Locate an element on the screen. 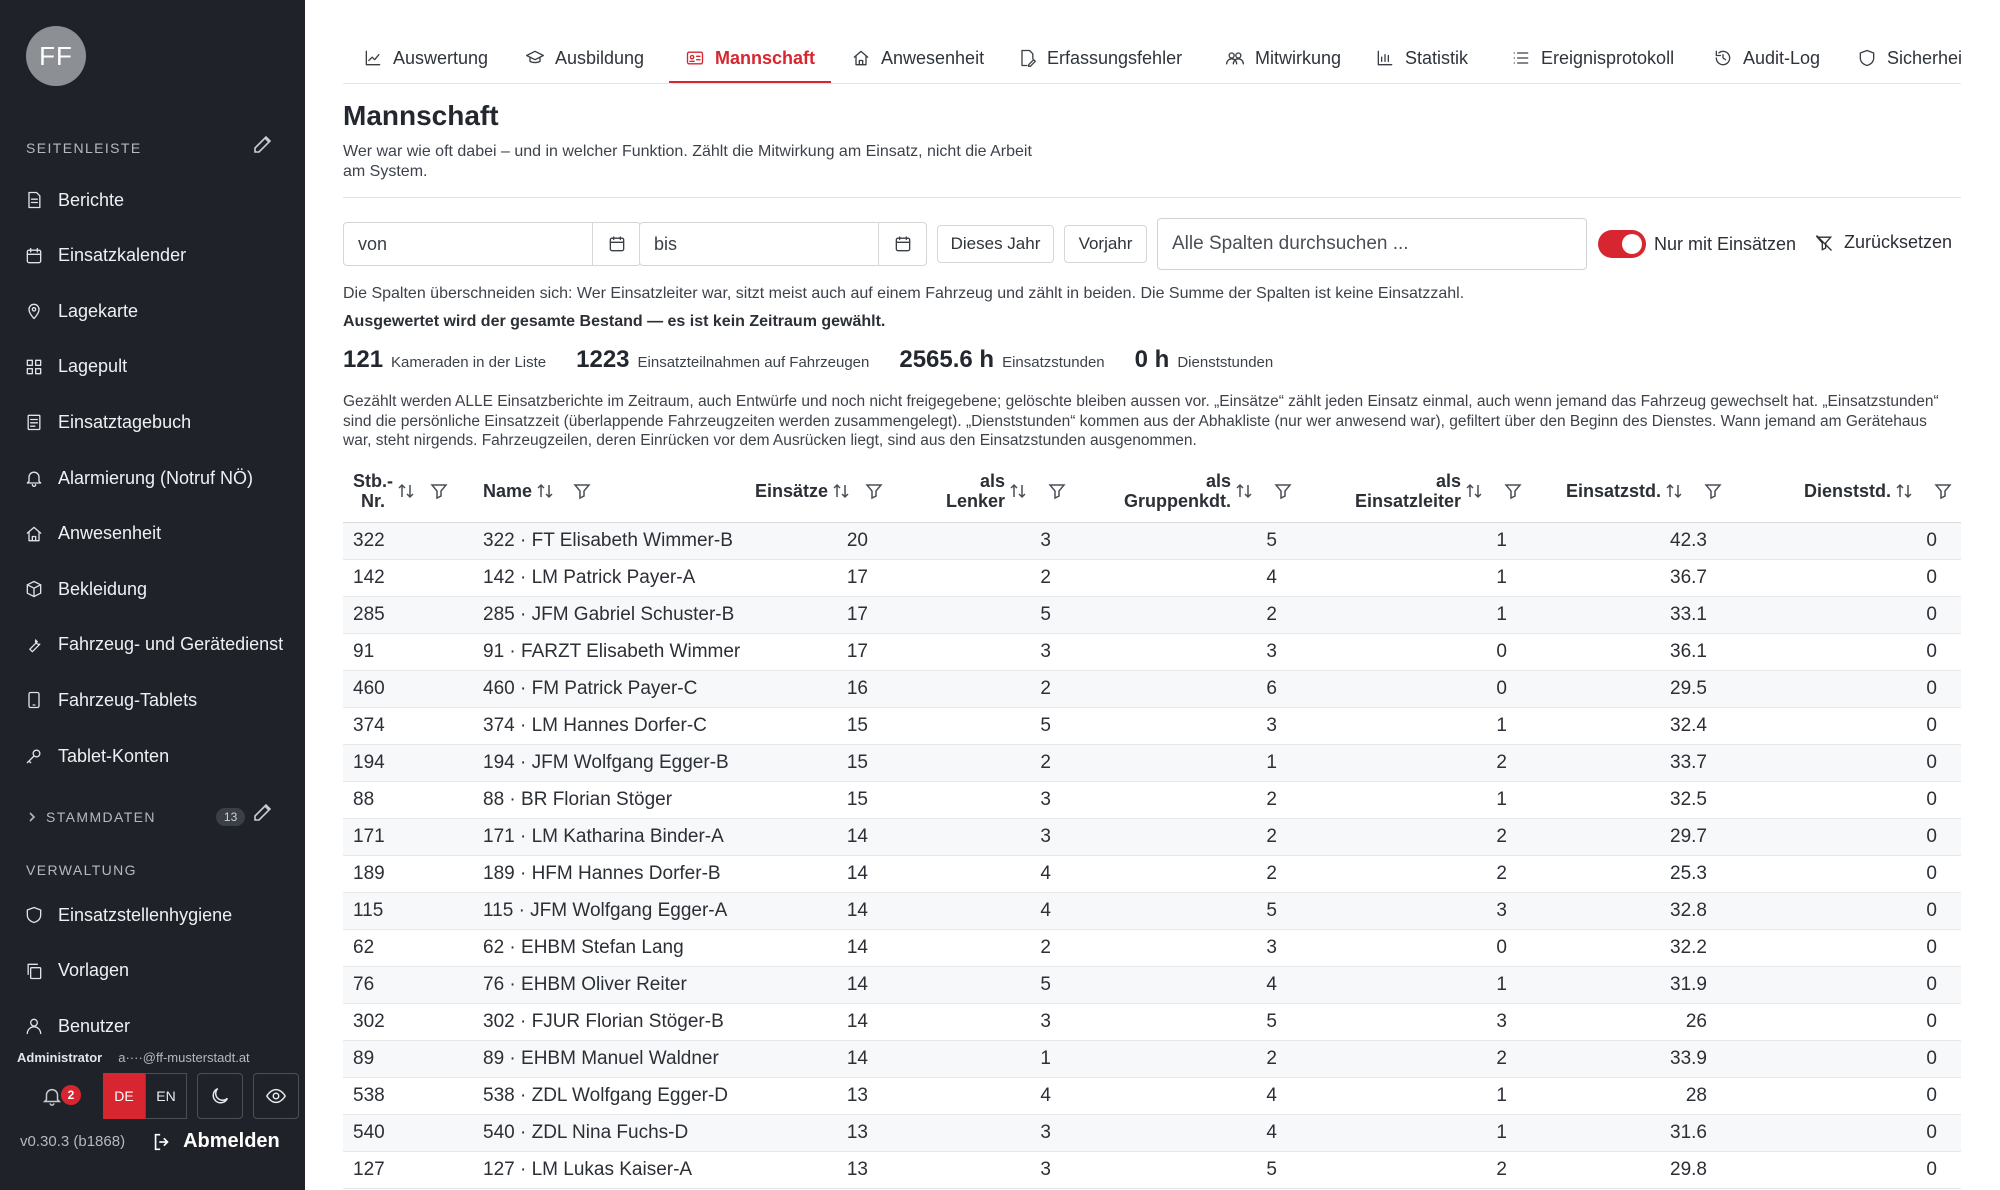  preview-button is located at coordinates (276, 1096).